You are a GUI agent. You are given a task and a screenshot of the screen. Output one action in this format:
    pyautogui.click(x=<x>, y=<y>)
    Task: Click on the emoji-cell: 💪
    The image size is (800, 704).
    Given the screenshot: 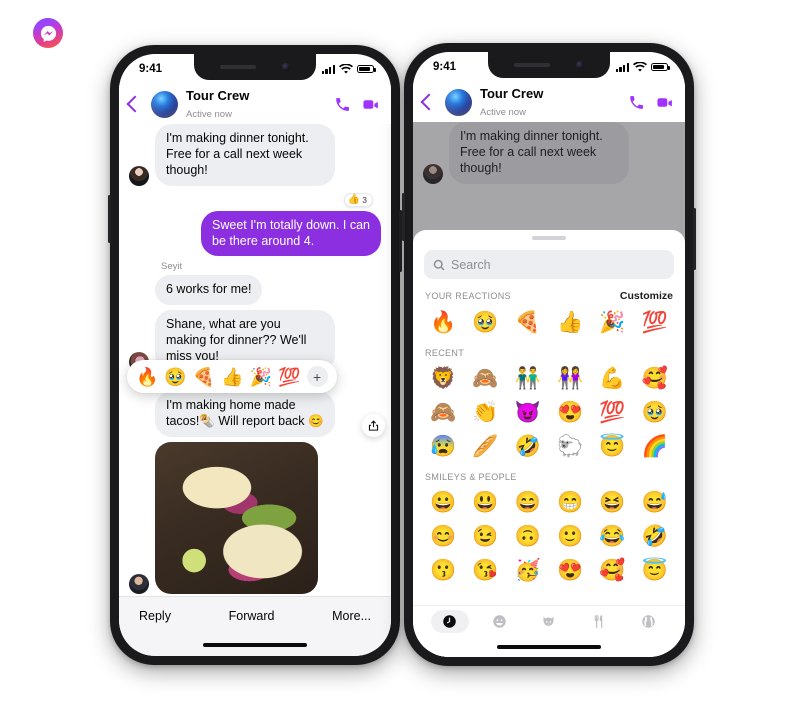 What is the action you would take?
    pyautogui.click(x=612, y=378)
    